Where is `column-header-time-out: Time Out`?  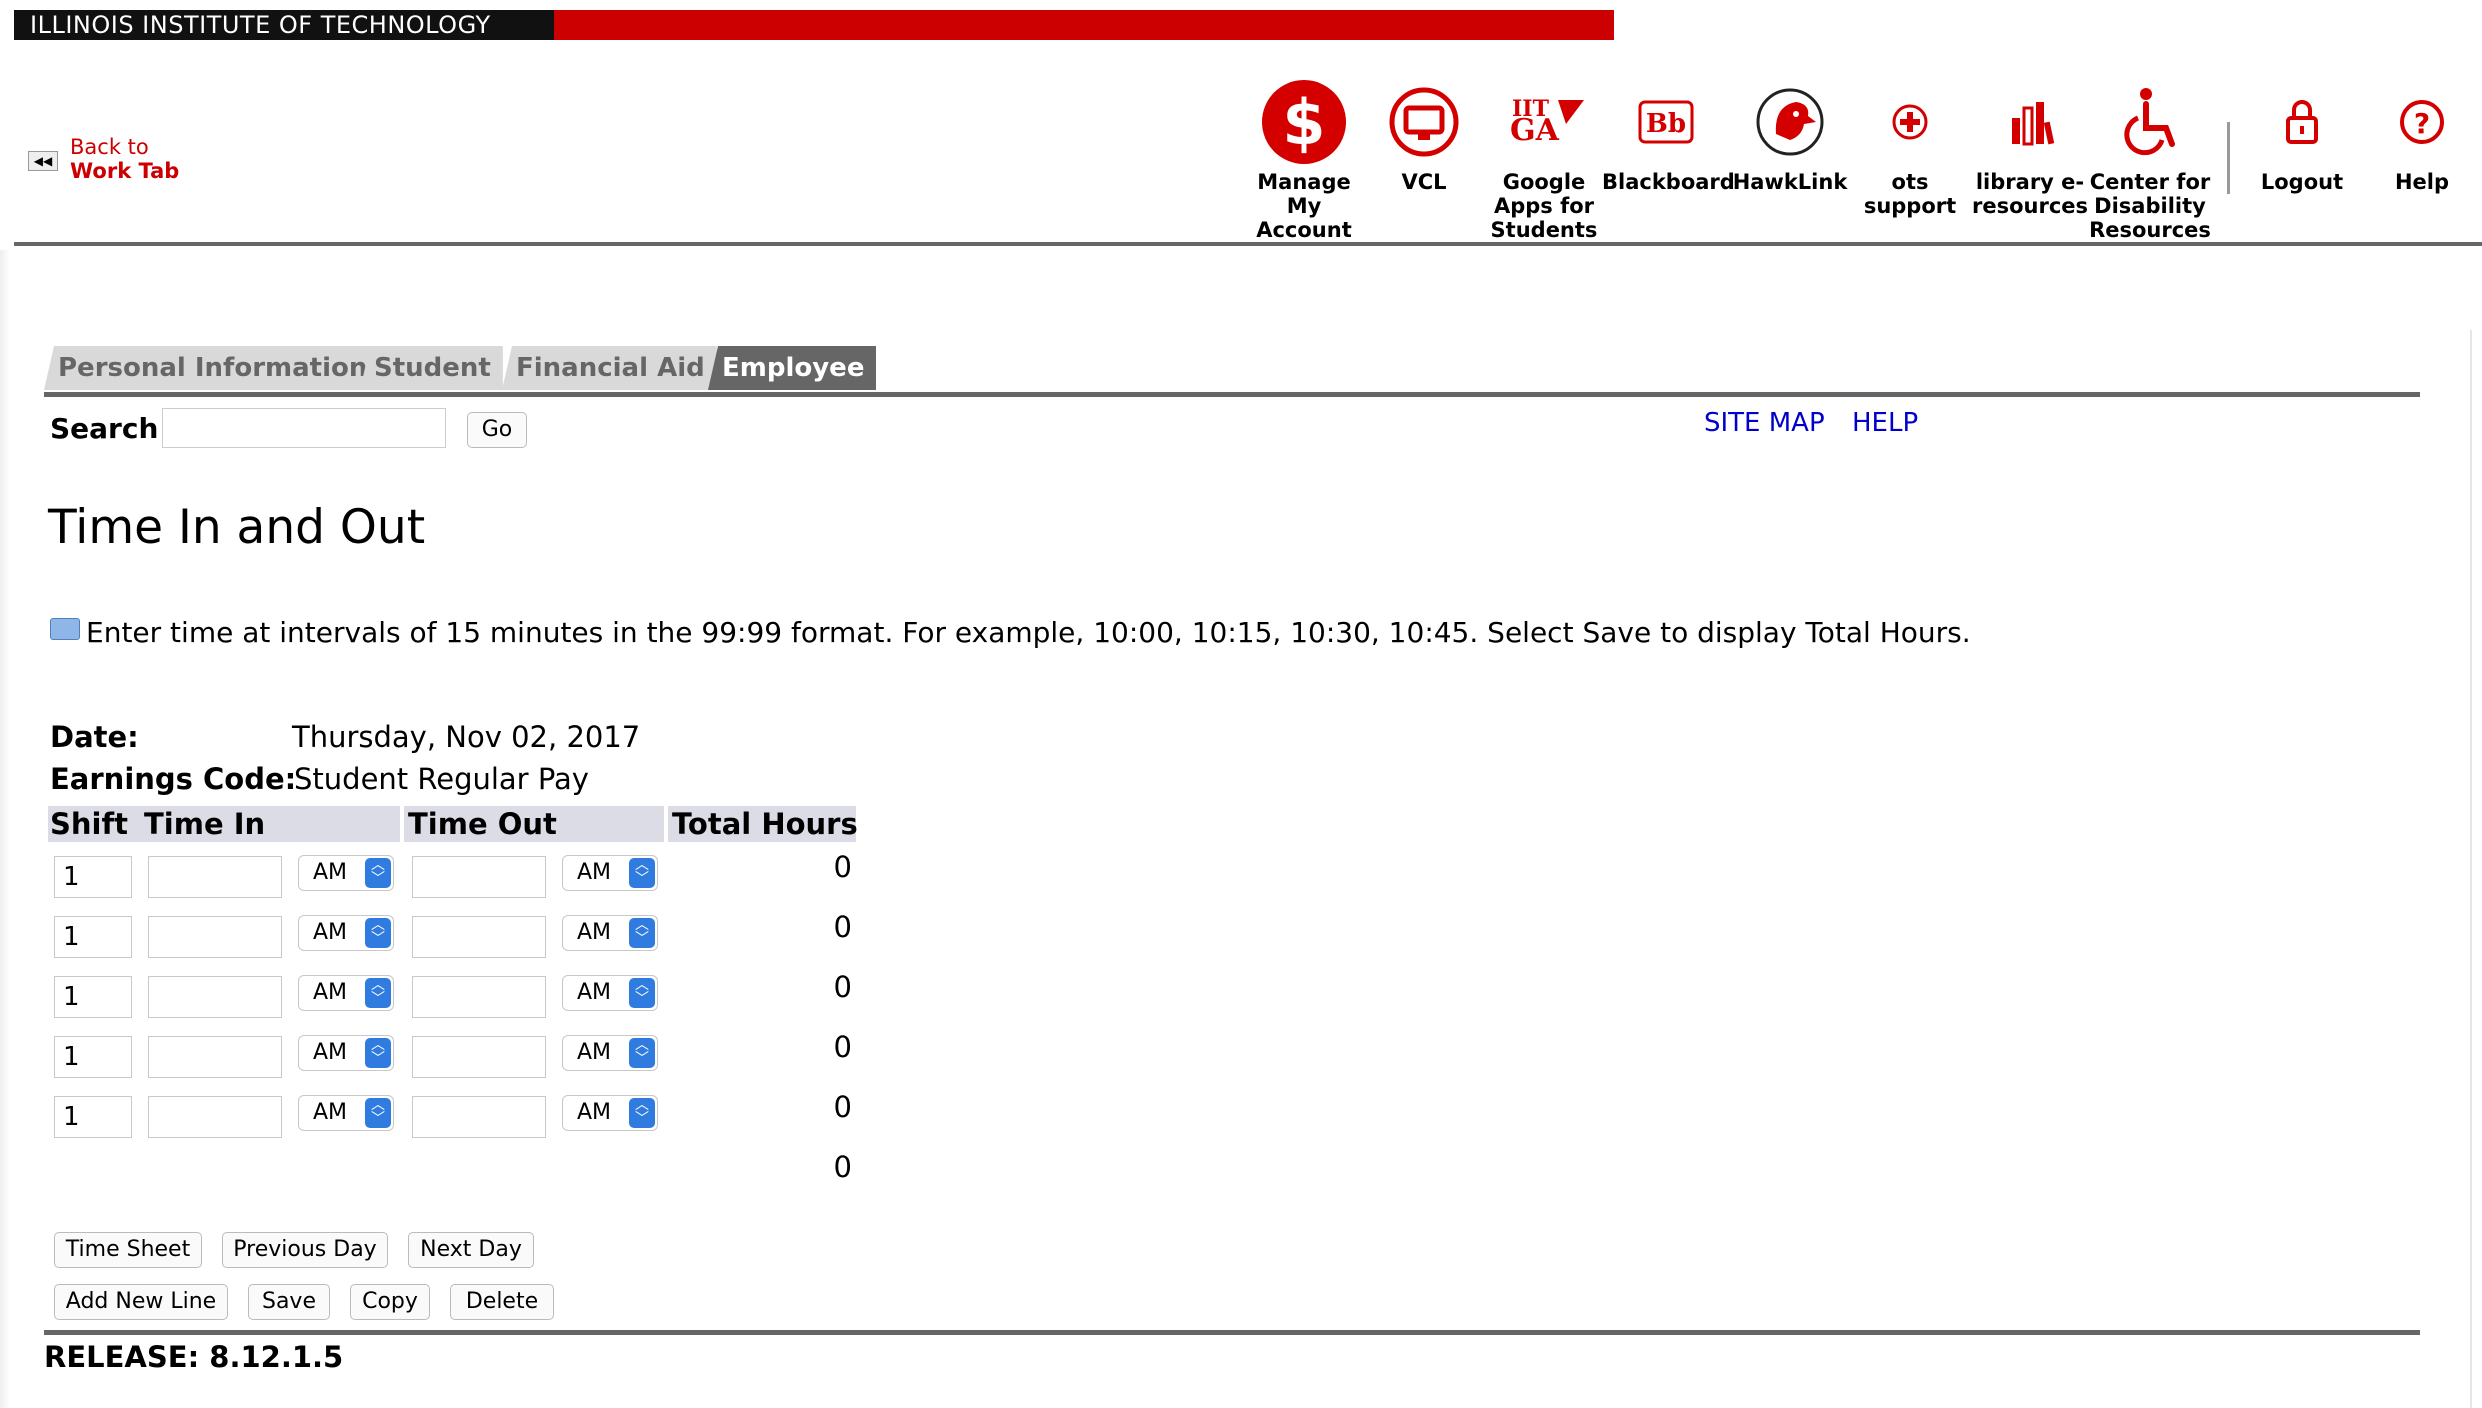
column-header-time-out: Time Out is located at coordinates (482, 824).